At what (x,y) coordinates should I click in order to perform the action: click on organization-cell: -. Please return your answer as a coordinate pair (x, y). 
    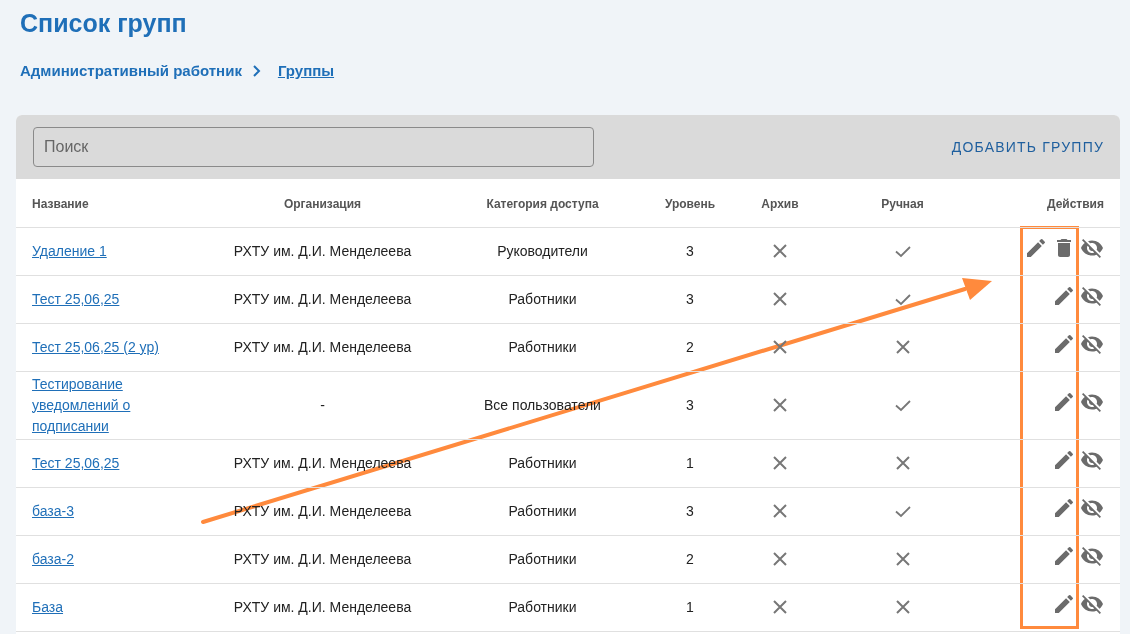
    Looking at the image, I should click on (322, 405).